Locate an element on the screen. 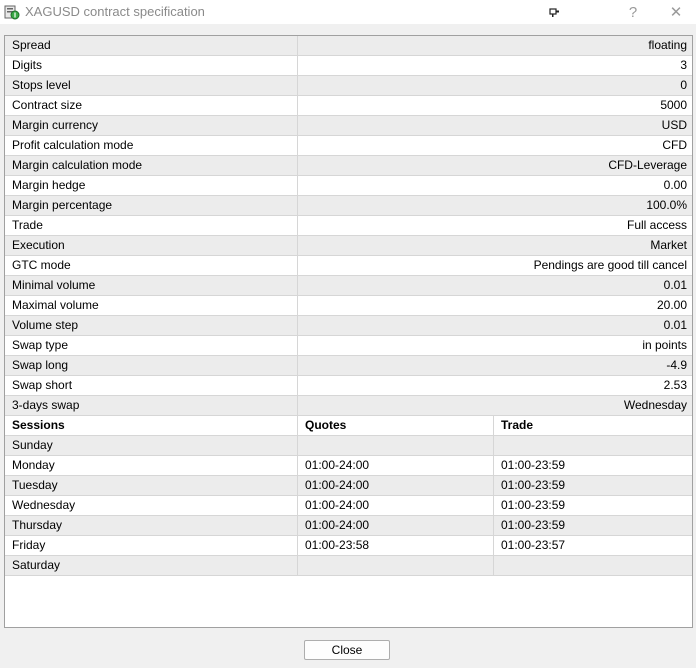 The height and width of the screenshot is (668, 696). spec-value: 0.00 is located at coordinates (494, 185).